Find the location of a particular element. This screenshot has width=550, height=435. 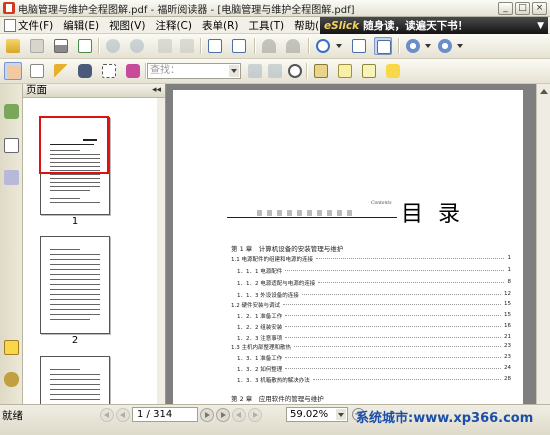

toc-entry: 1．1．3 外设设备的连接 12 is located at coordinates (374, 295).